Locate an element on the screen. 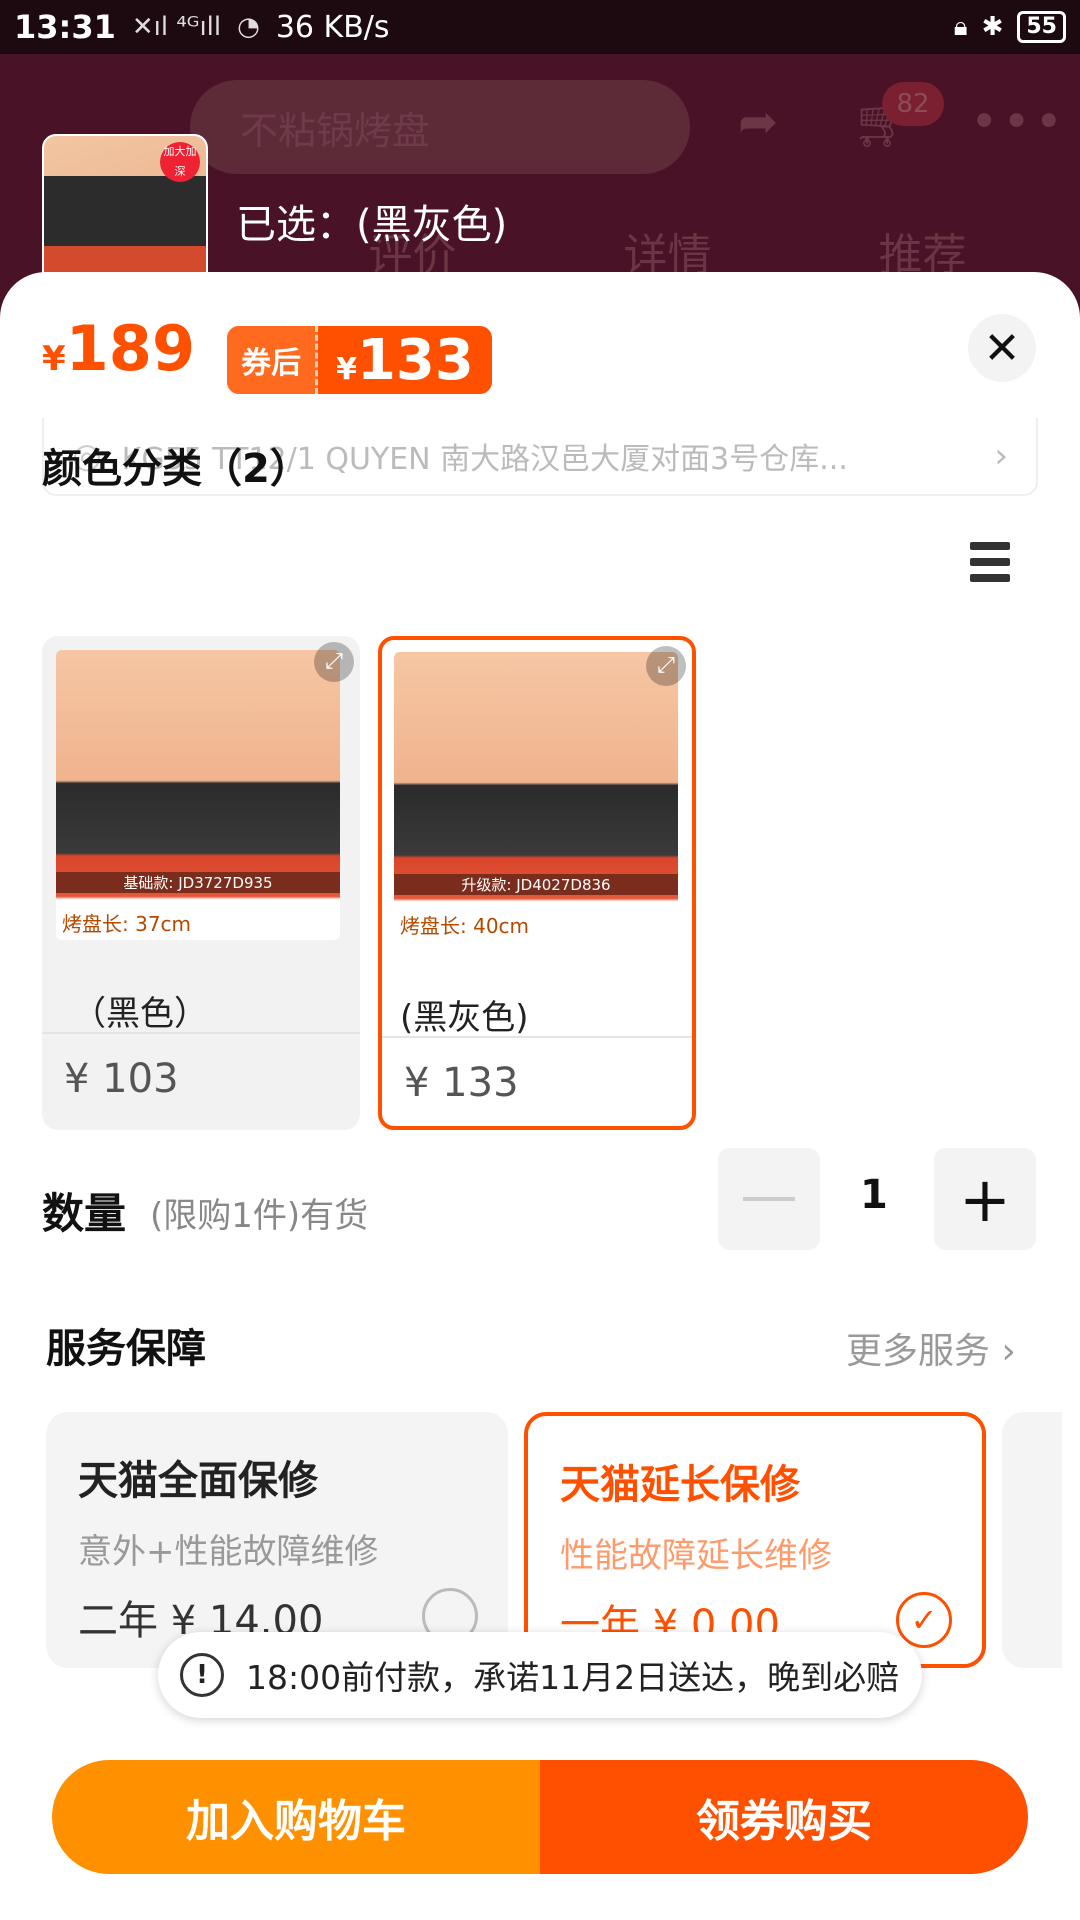  service-title: 天猫延长保修 is located at coordinates (680, 1485).